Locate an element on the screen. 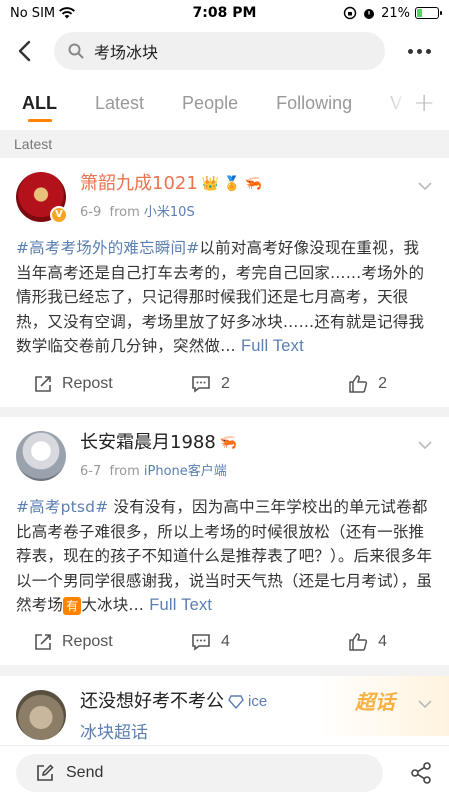  carrier-label: No SIM is located at coordinates (33, 13).